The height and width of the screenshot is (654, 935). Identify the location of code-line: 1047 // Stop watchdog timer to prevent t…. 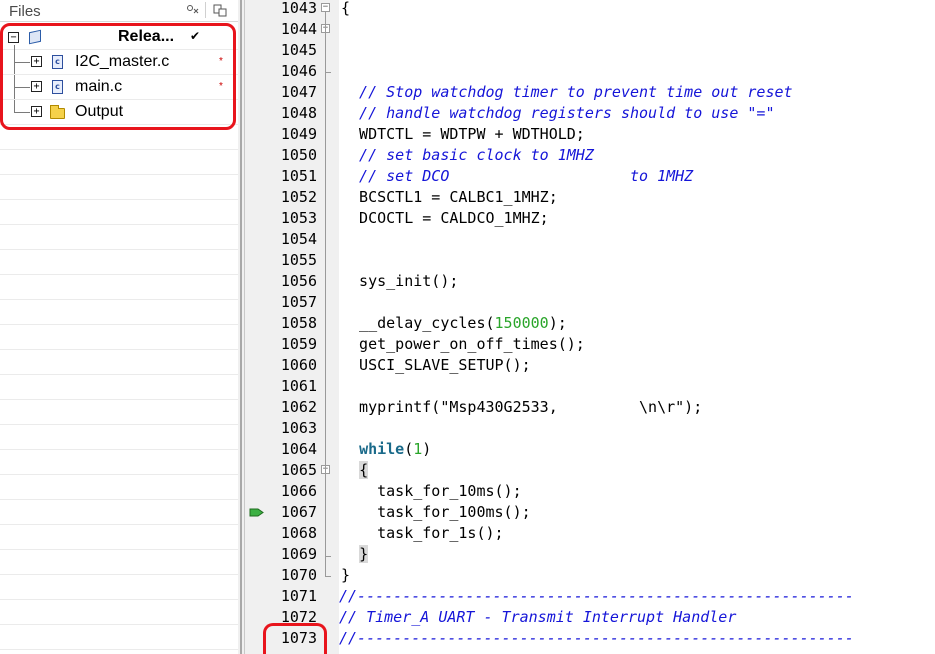
(592, 92).